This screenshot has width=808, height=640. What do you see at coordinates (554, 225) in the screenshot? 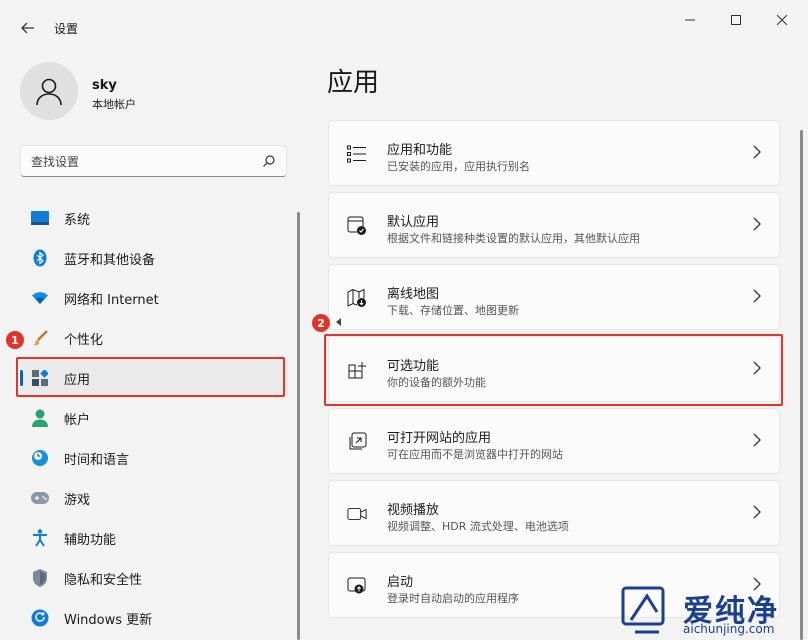
I see `card-default-apps: 默认应用 根据文件和链接种类设置的默认应用，其他默认应用` at bounding box center [554, 225].